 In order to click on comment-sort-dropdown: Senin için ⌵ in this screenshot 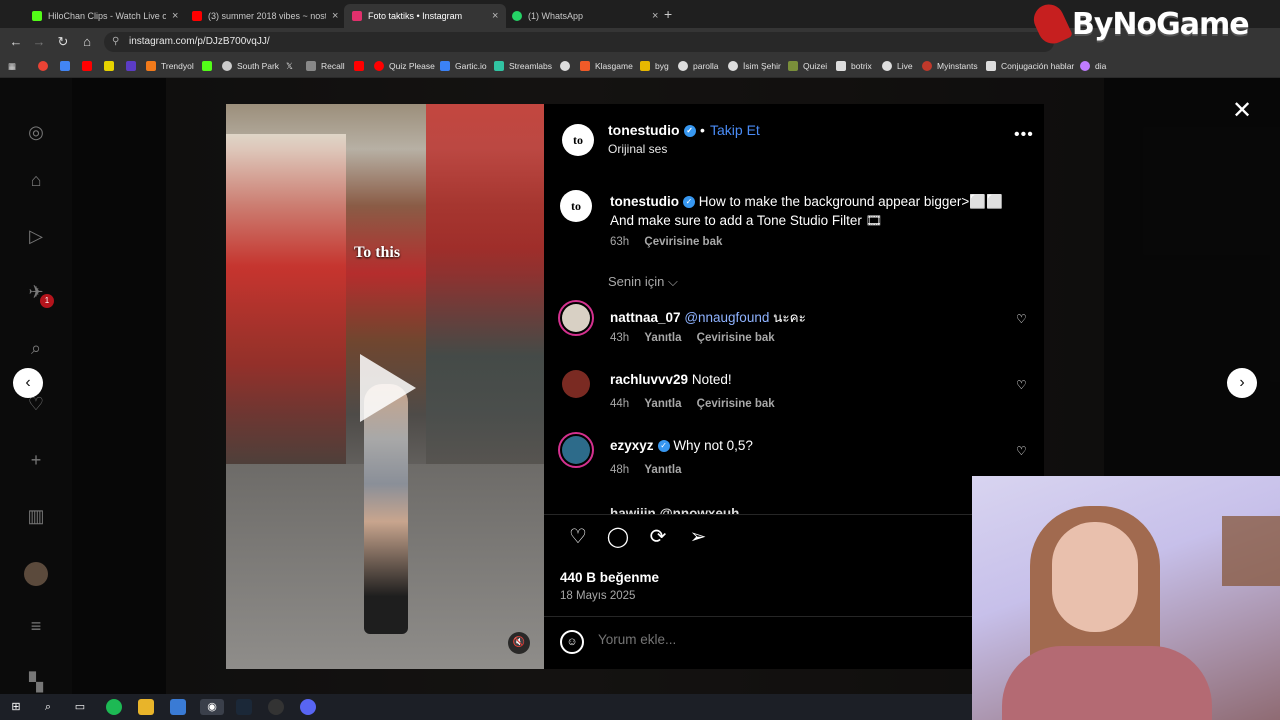, I will do `click(643, 282)`.